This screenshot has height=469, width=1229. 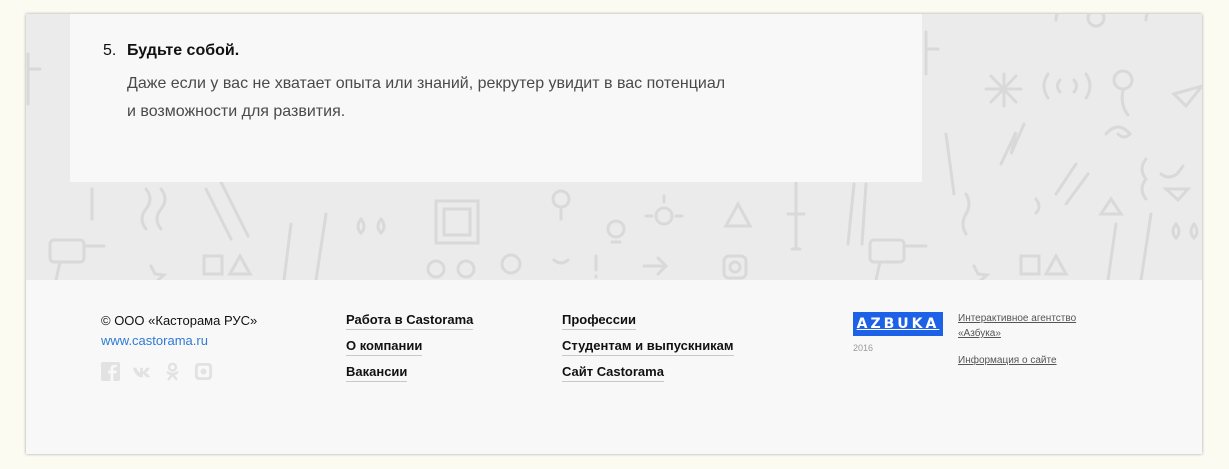 What do you see at coordinates (203, 371) in the screenshot?
I see `instagram-icon` at bounding box center [203, 371].